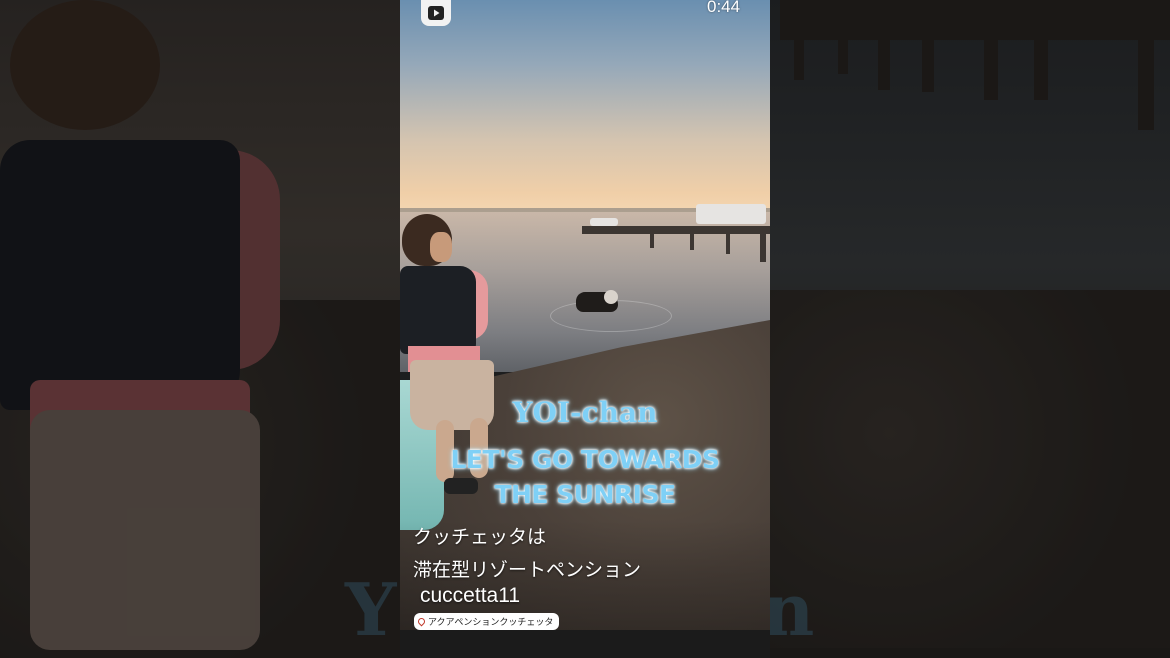  Describe the element at coordinates (585, 494) in the screenshot. I see `caption-line: THE SUNRISE` at that location.